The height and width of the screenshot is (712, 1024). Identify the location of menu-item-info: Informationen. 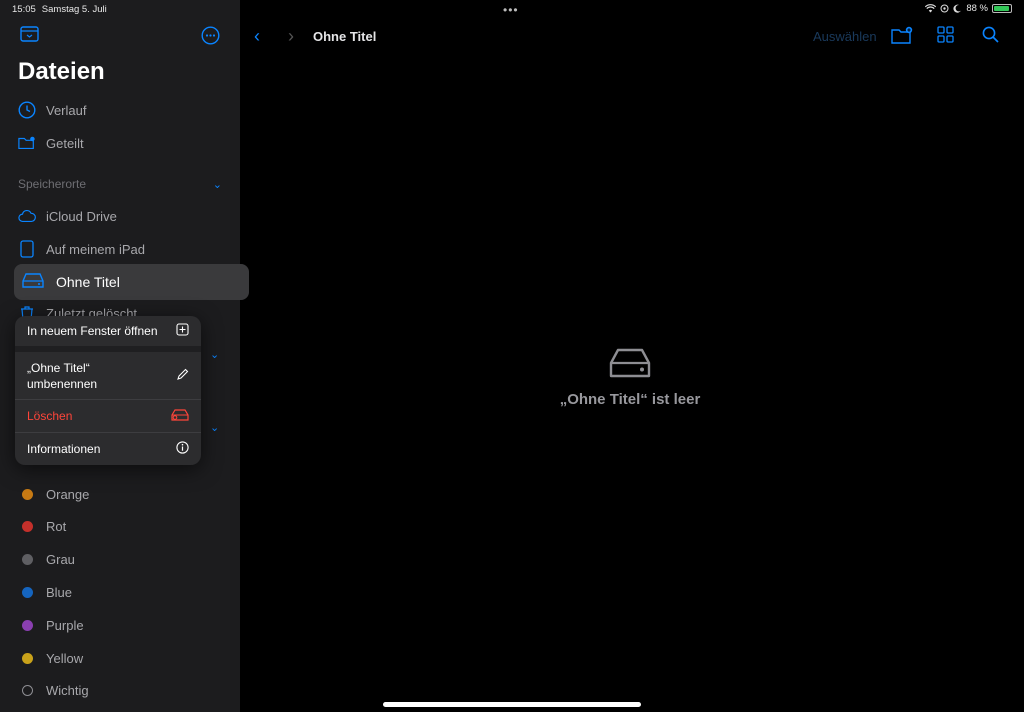
(108, 449).